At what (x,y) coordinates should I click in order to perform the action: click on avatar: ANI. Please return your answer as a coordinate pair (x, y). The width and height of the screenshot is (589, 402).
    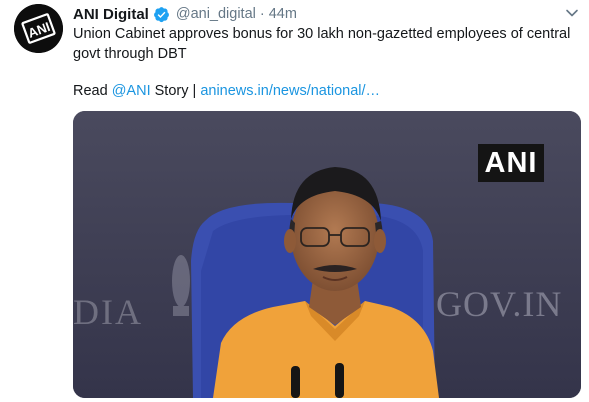
    Looking at the image, I should click on (38, 28).